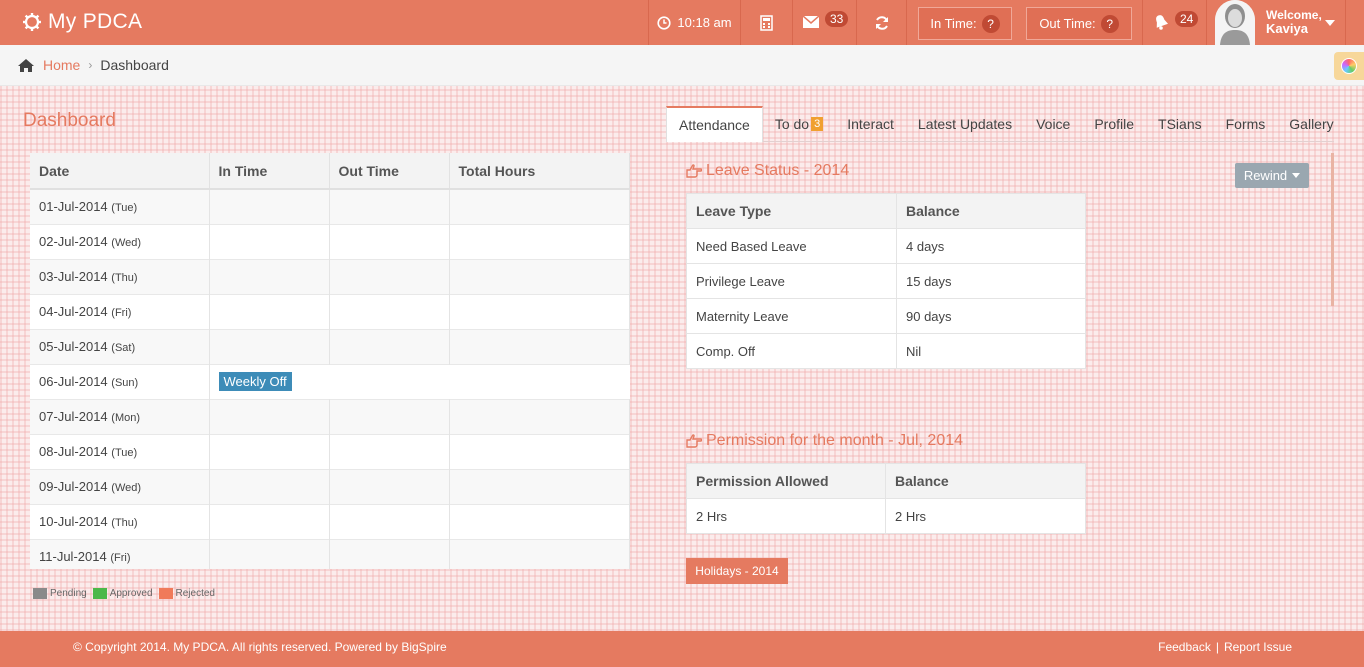  Describe the element at coordinates (767, 171) in the screenshot. I see `leave-status-title: Leave Status - 2014` at that location.